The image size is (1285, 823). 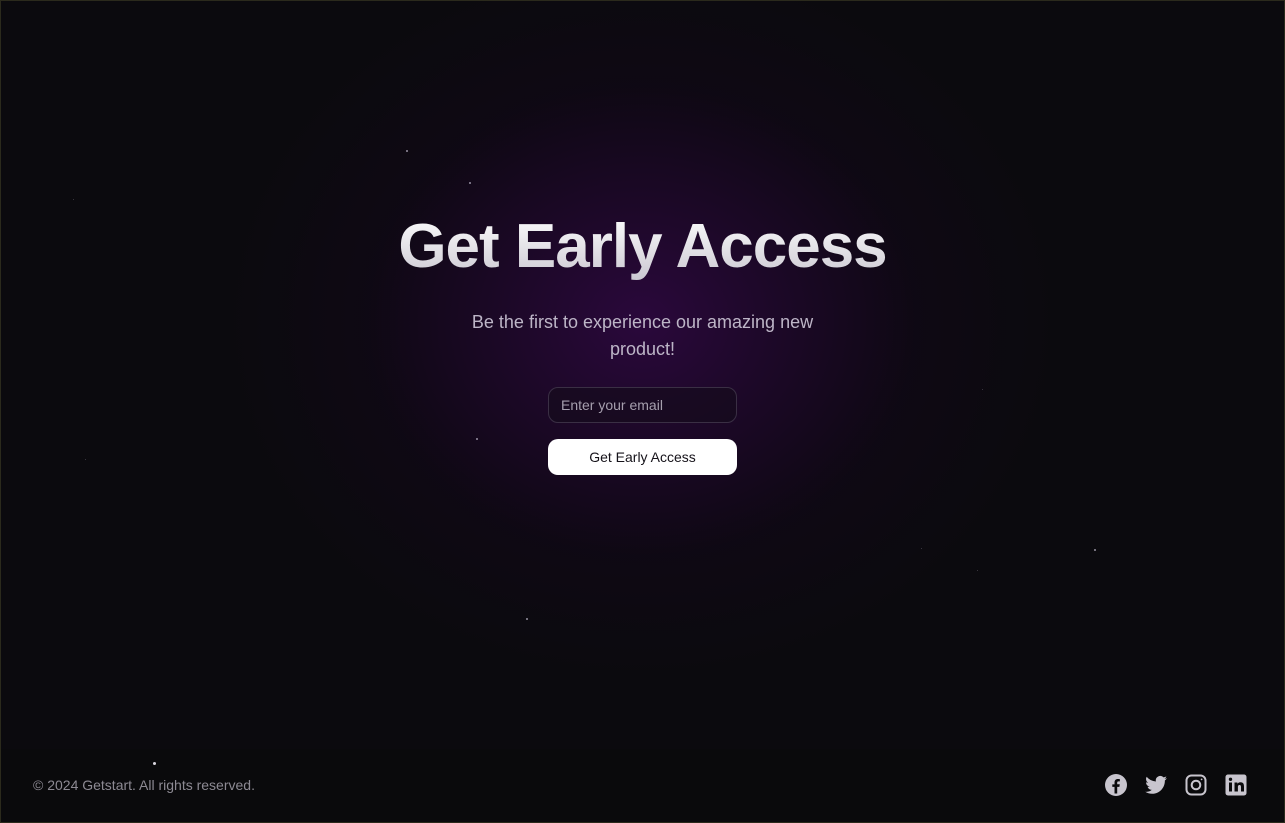 What do you see at coordinates (1116, 785) in the screenshot?
I see `facebook-icon` at bounding box center [1116, 785].